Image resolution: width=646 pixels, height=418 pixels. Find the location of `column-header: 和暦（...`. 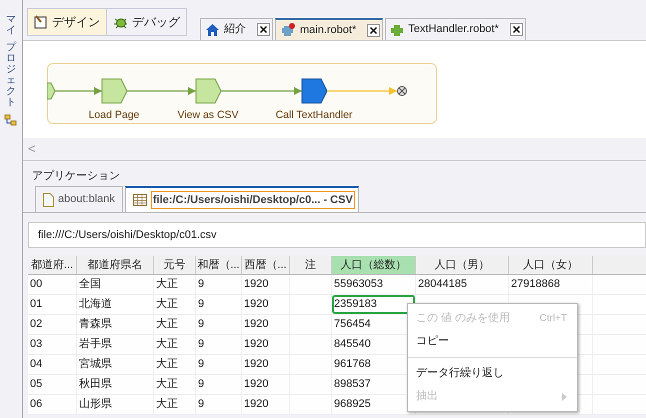

column-header: 和暦（... is located at coordinates (219, 265).